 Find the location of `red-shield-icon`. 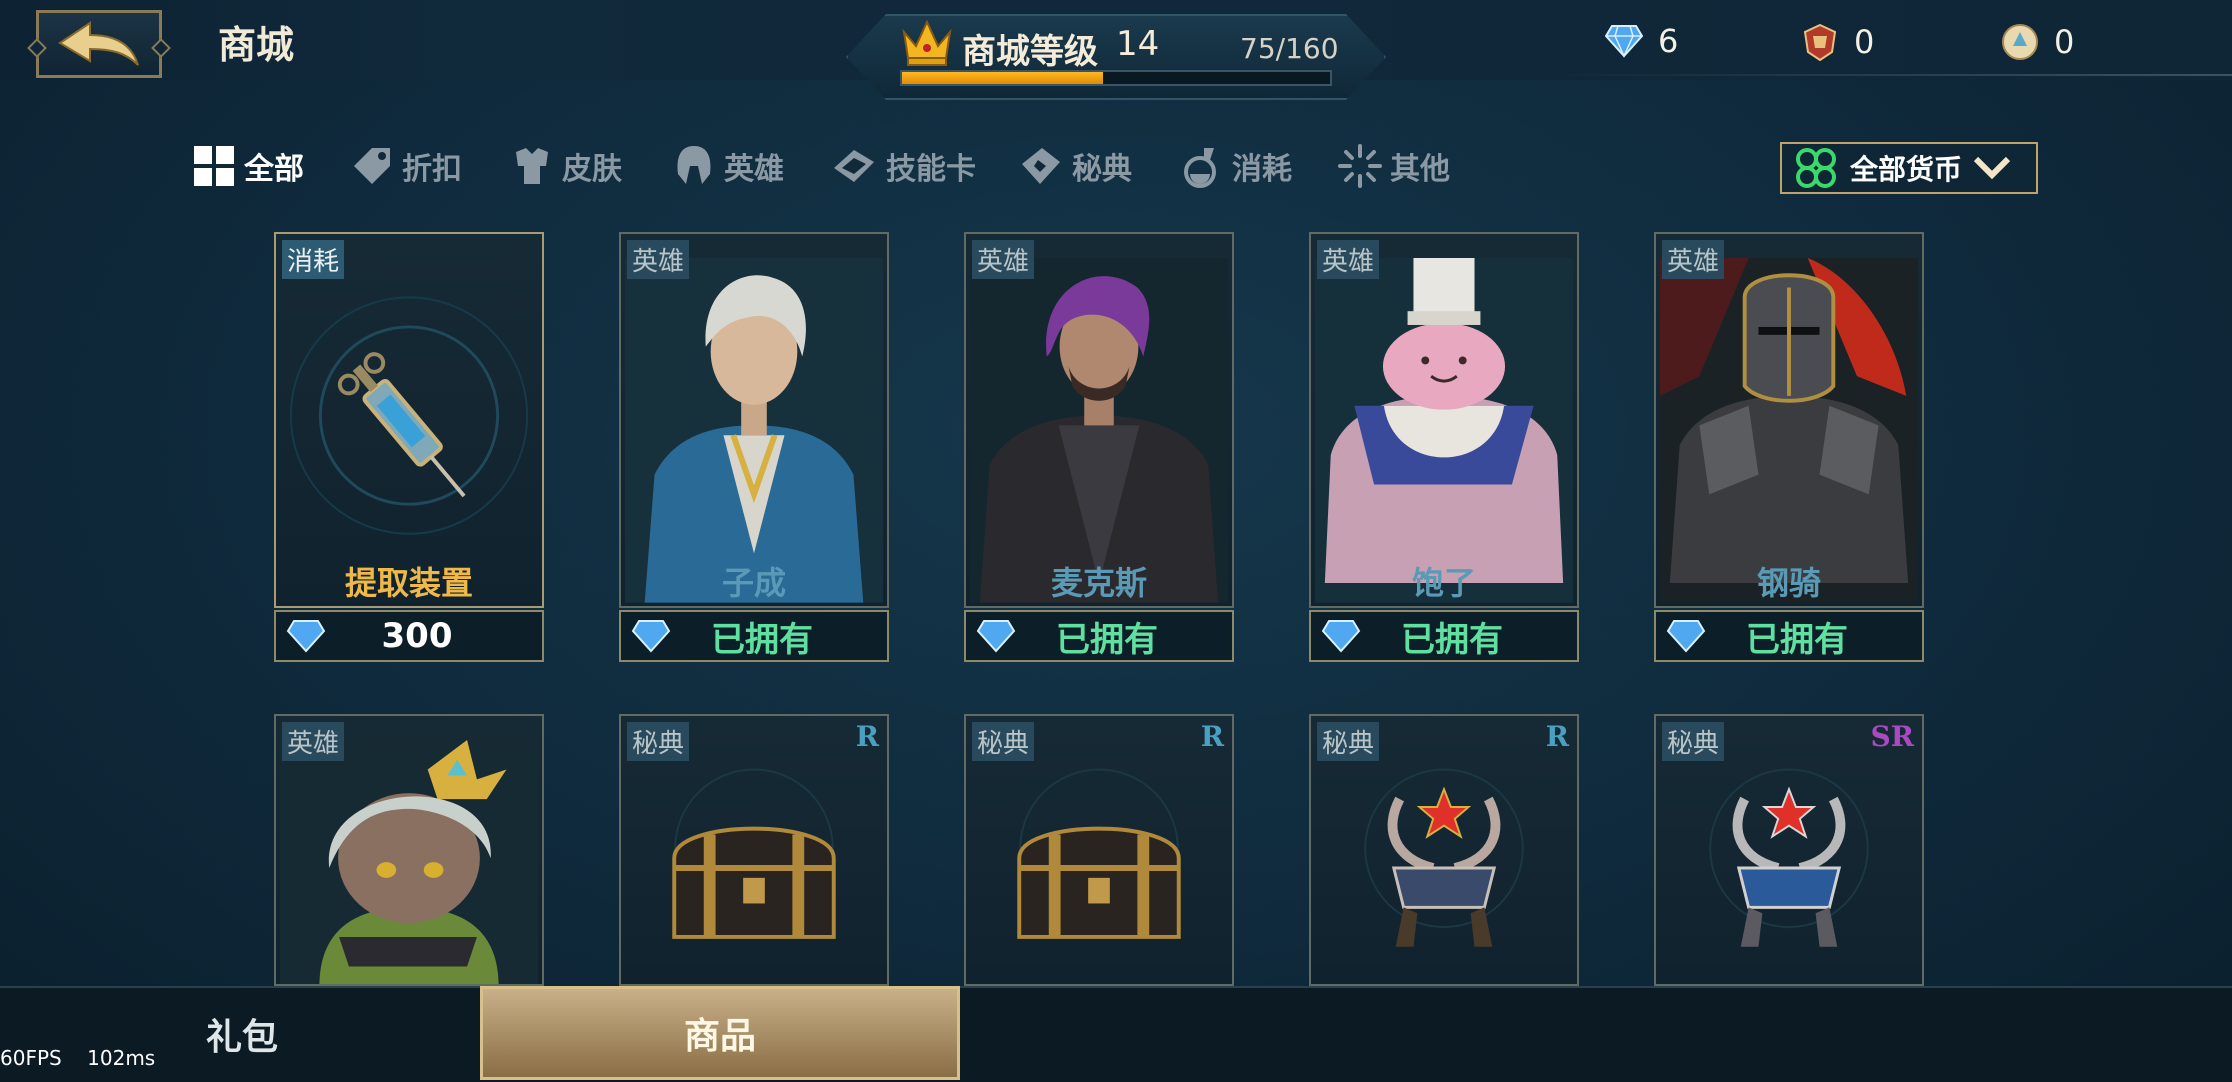

red-shield-icon is located at coordinates (1820, 42).